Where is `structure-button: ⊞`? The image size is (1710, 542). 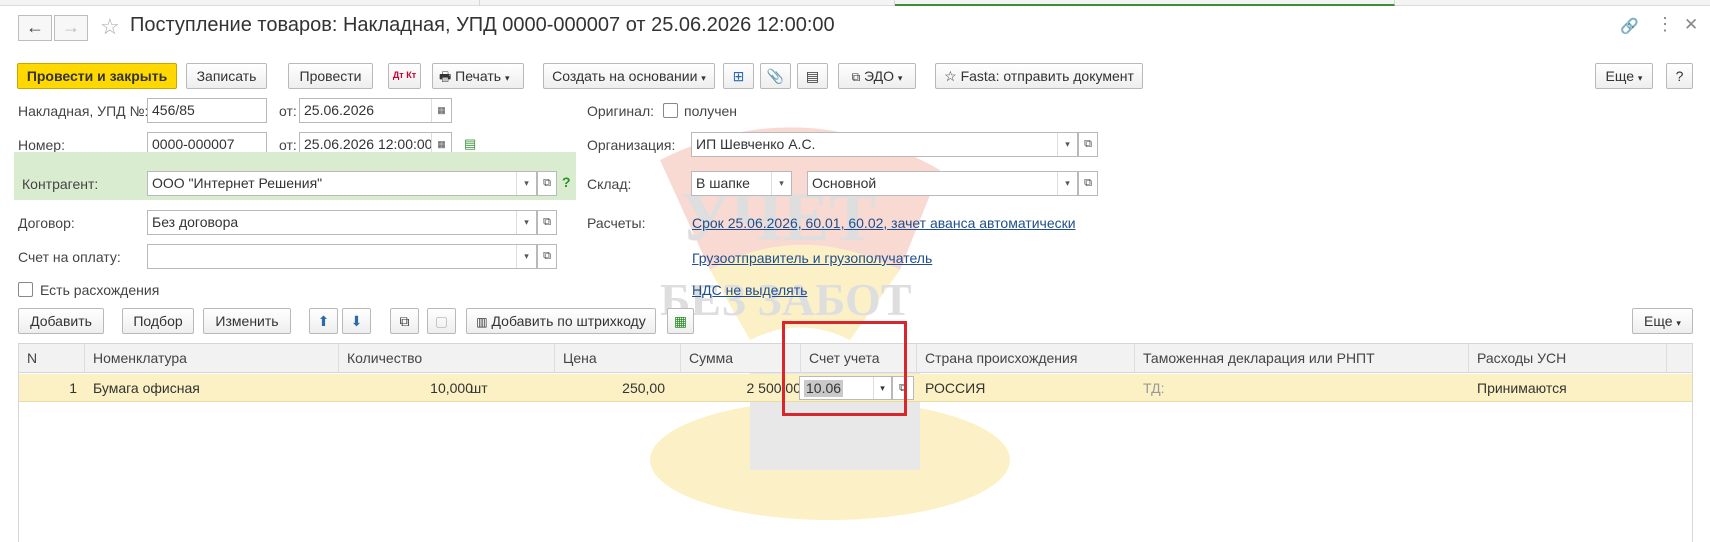
structure-button: ⊞ is located at coordinates (738, 76).